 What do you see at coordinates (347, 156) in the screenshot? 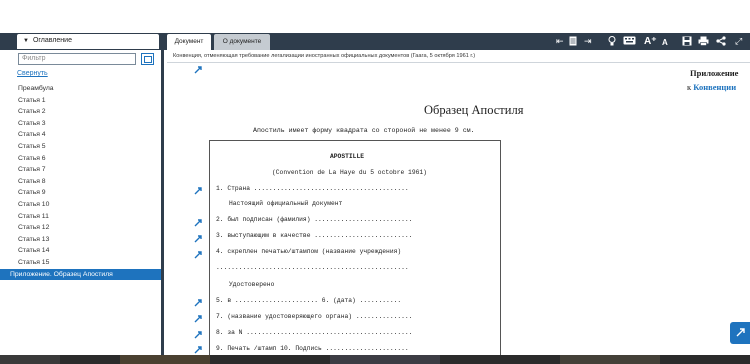
I see `apostille-heading: APOSTILLE` at bounding box center [347, 156].